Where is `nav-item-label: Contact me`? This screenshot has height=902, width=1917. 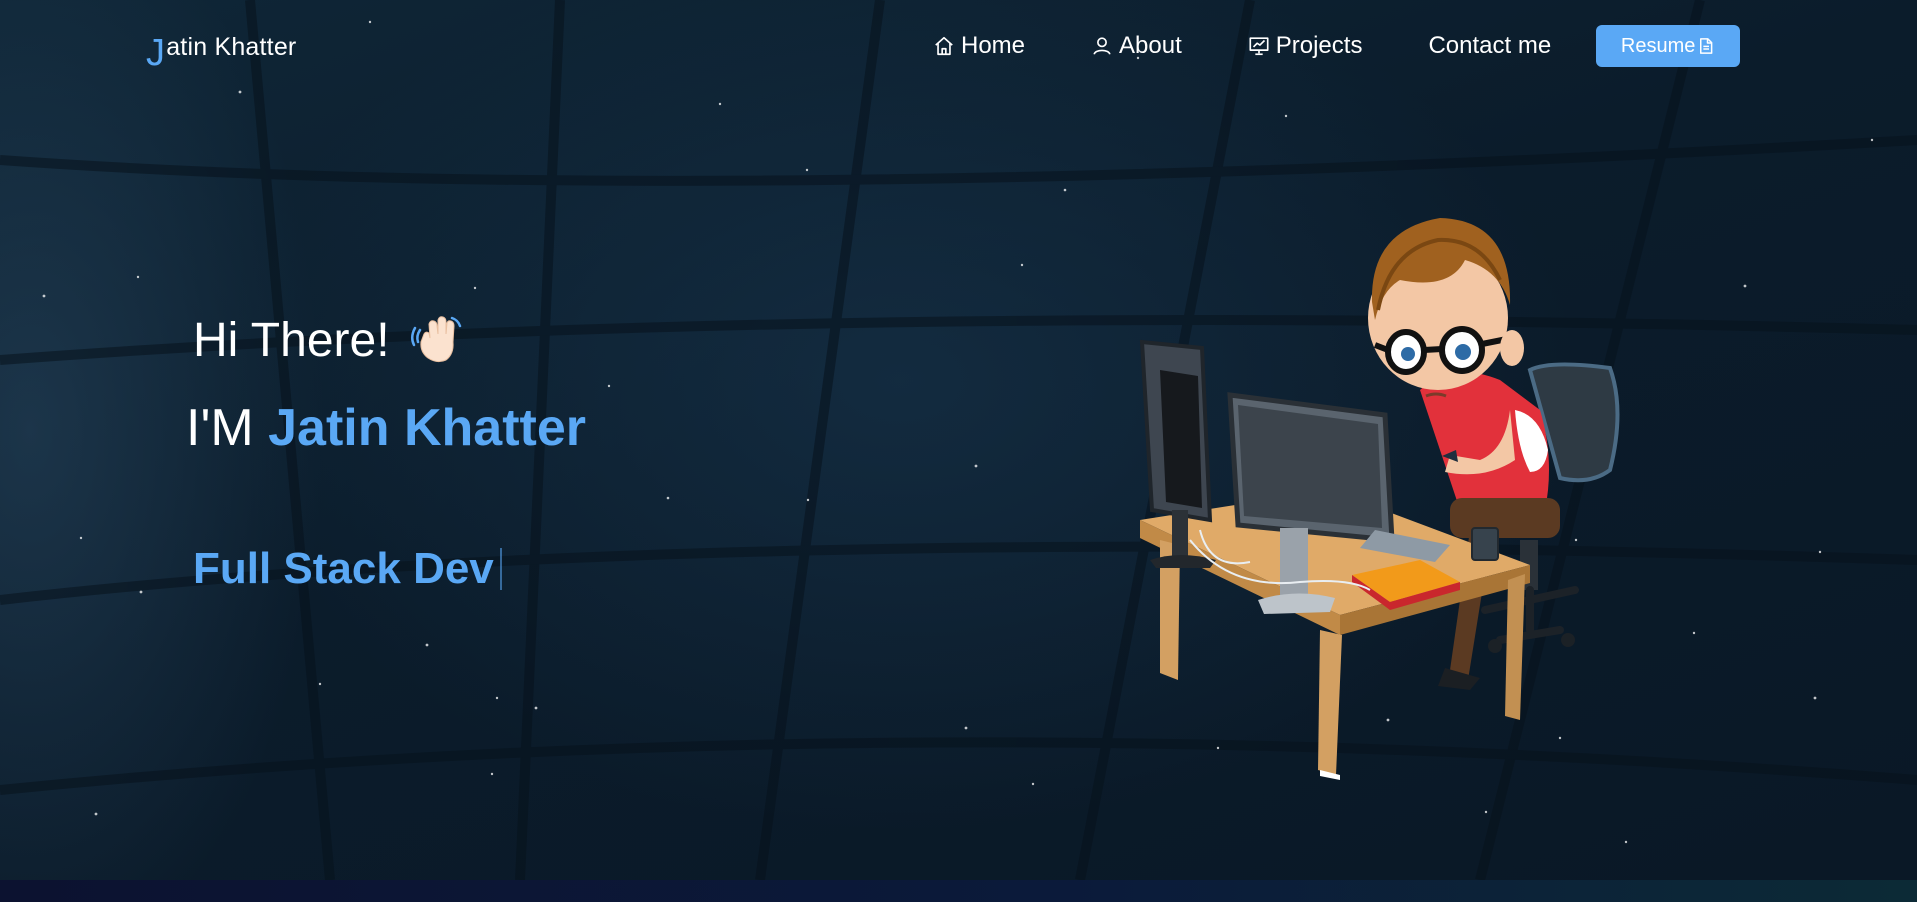
nav-item-label: Contact me is located at coordinates (1490, 45).